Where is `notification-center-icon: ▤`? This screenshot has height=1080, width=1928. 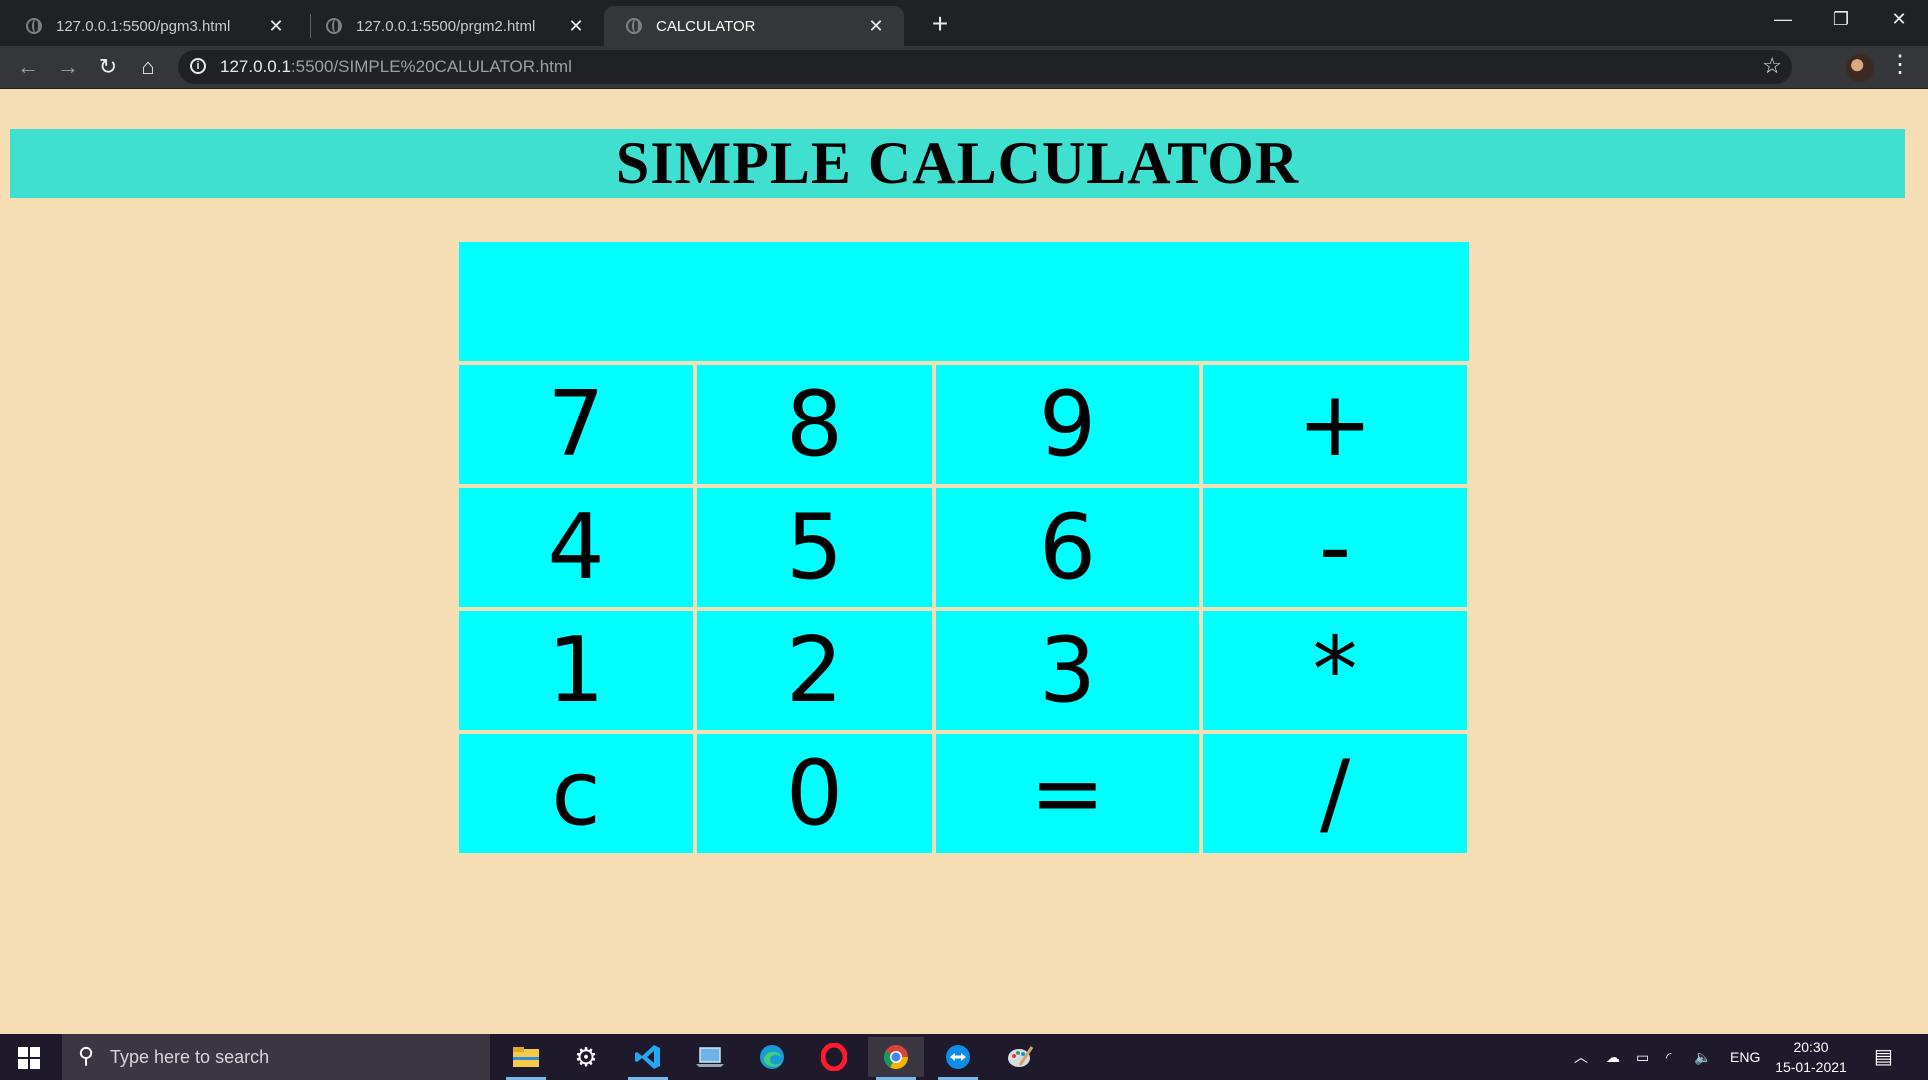 notification-center-icon: ▤ is located at coordinates (1883, 1057).